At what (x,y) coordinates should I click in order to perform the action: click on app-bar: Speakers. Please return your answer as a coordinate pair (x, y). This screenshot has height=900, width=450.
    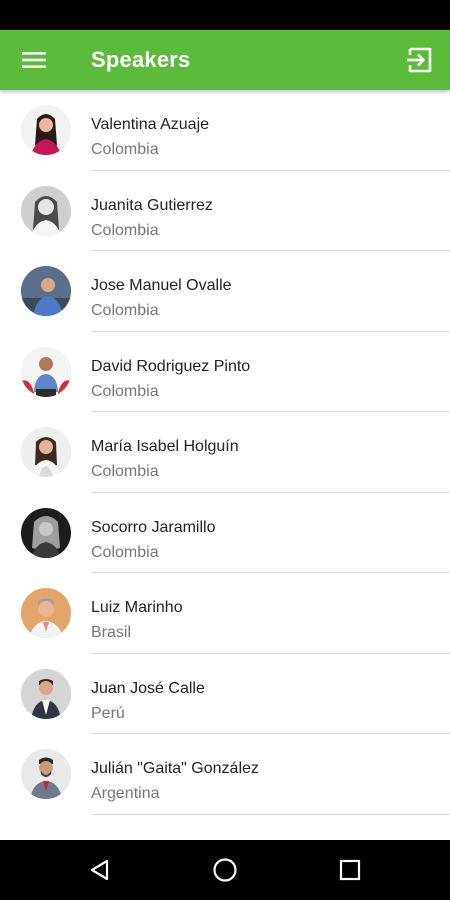
    Looking at the image, I should click on (225, 60).